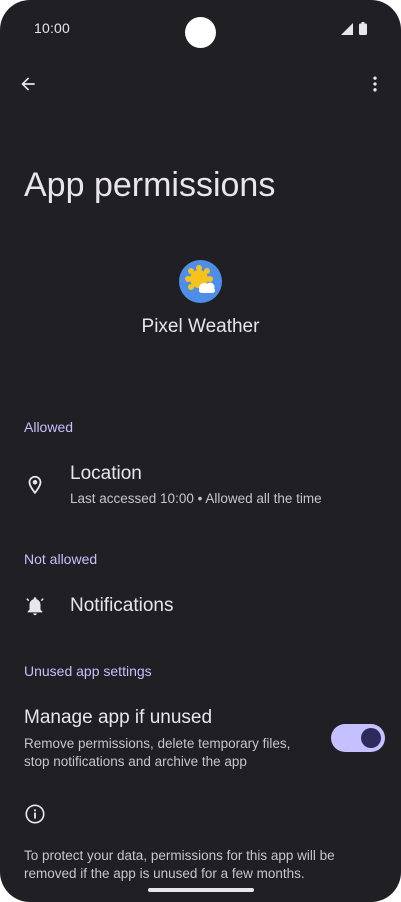 The height and width of the screenshot is (902, 401). I want to click on camera-cutout, so click(200, 32).